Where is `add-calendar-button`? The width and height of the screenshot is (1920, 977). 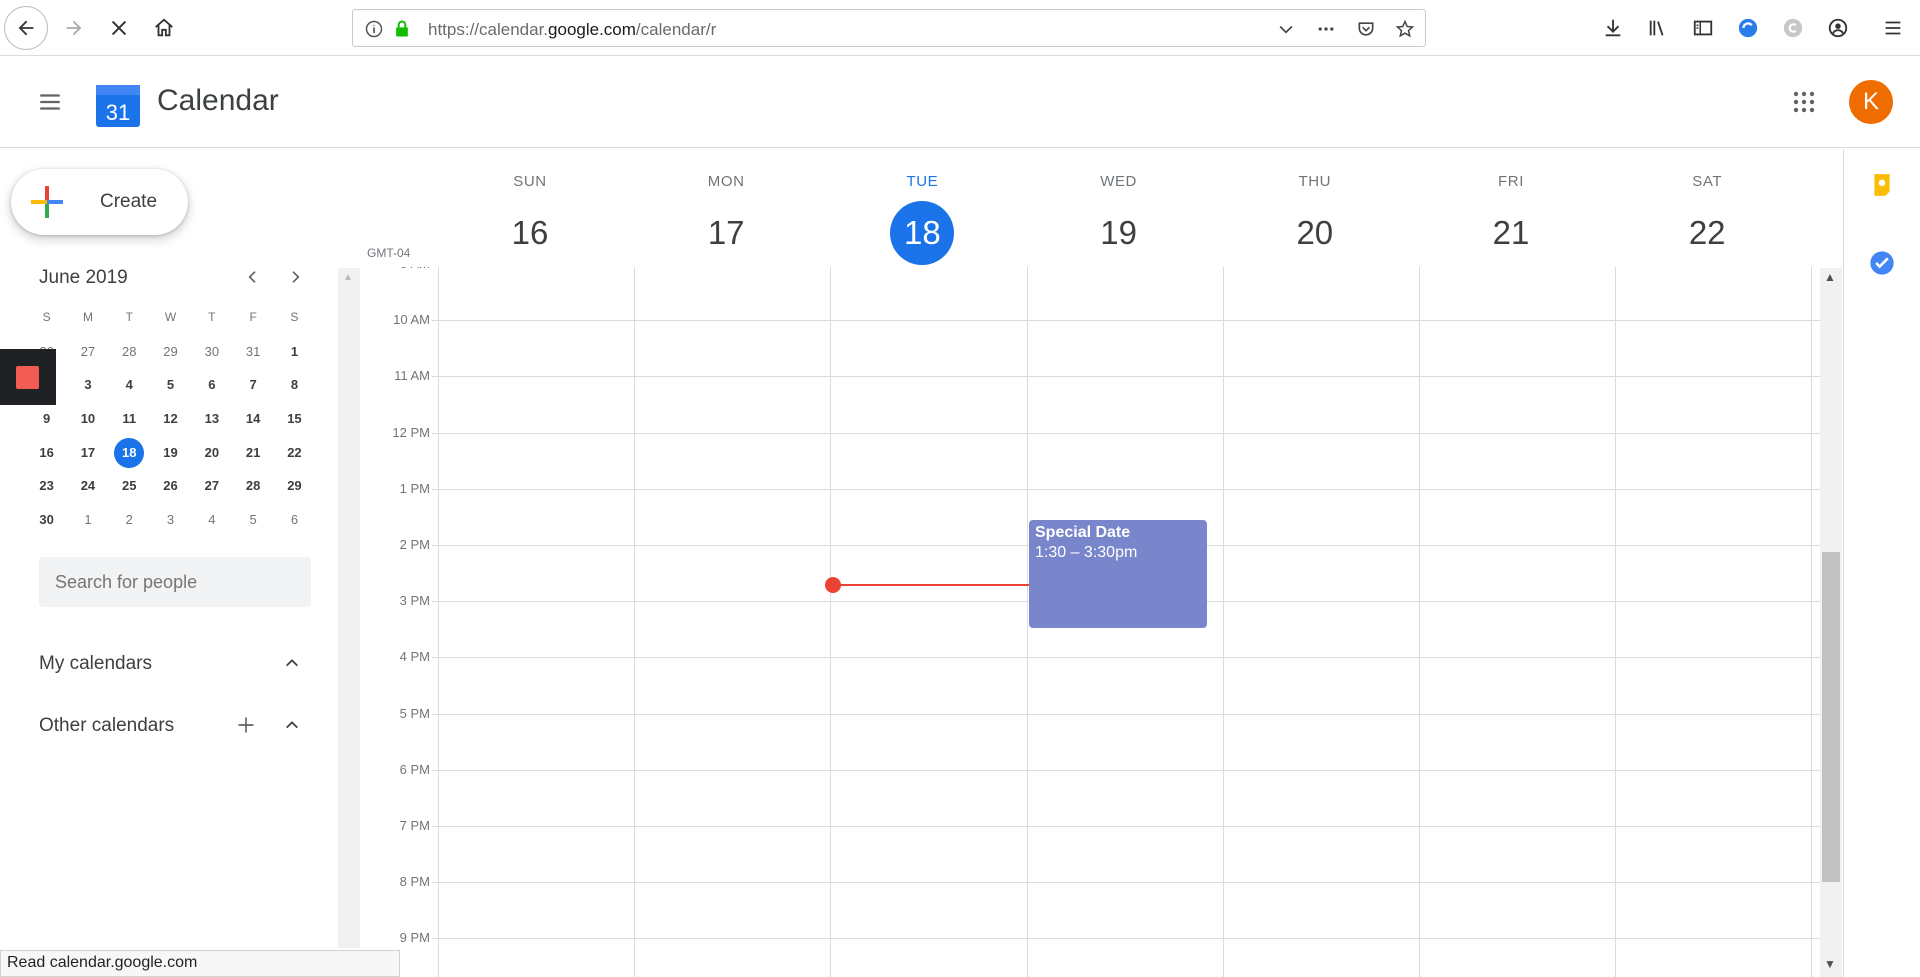 add-calendar-button is located at coordinates (246, 725).